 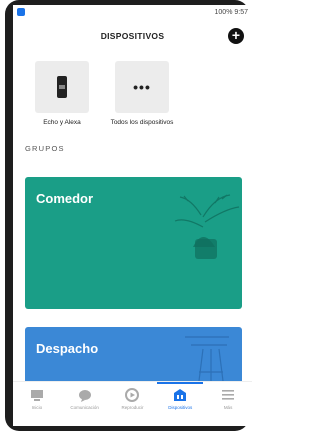 What do you see at coordinates (21, 12) in the screenshot?
I see `app-notification-icon` at bounding box center [21, 12].